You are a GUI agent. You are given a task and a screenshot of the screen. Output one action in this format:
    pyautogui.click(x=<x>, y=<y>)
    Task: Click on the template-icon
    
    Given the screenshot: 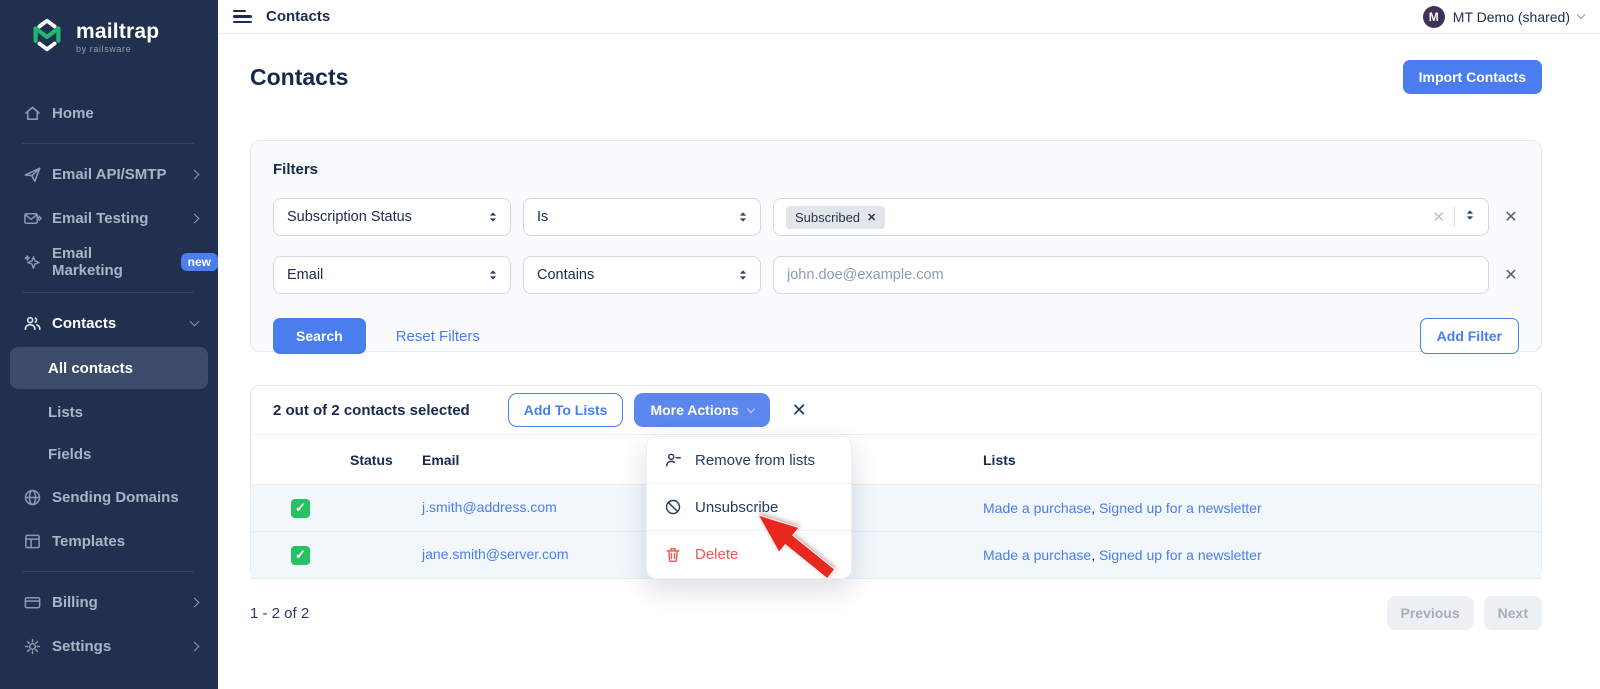 What is the action you would take?
    pyautogui.click(x=32, y=541)
    